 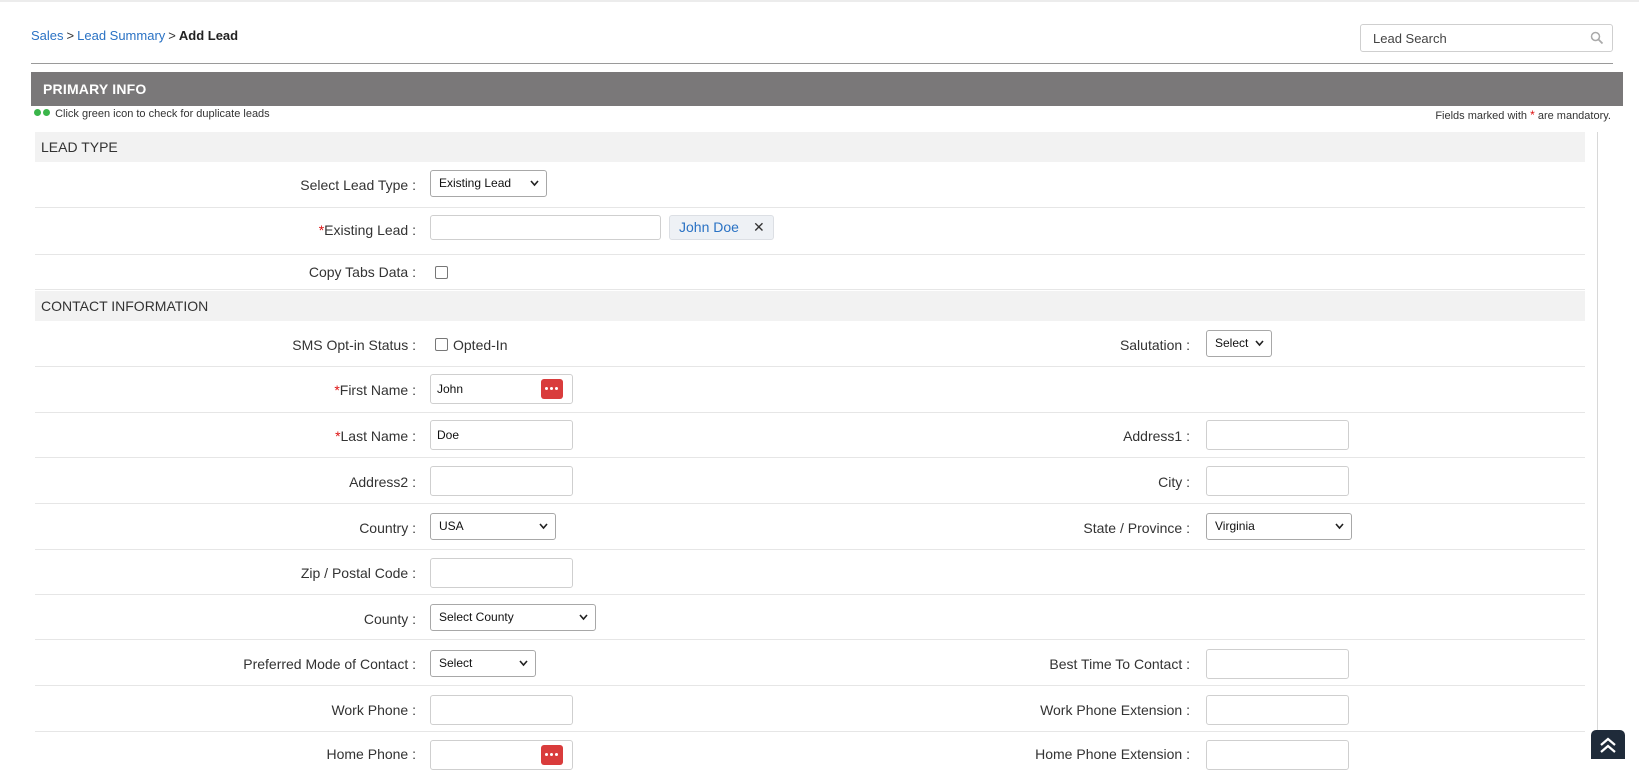 What do you see at coordinates (709, 227) in the screenshot?
I see `existing-lead-chip-label: John Doe` at bounding box center [709, 227].